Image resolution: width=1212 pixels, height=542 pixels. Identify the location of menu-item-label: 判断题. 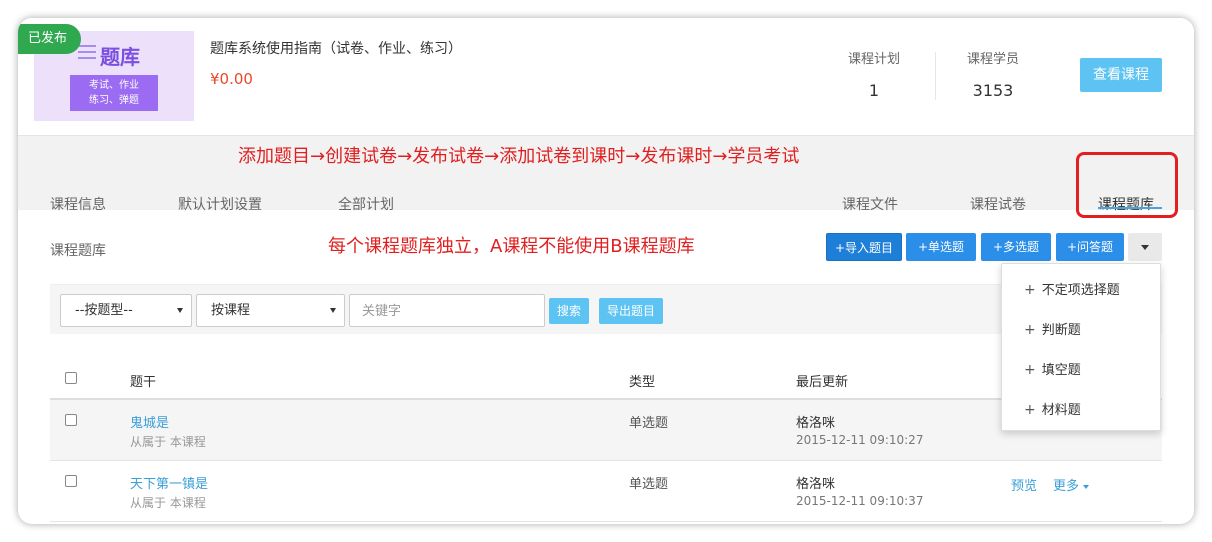
(1061, 330).